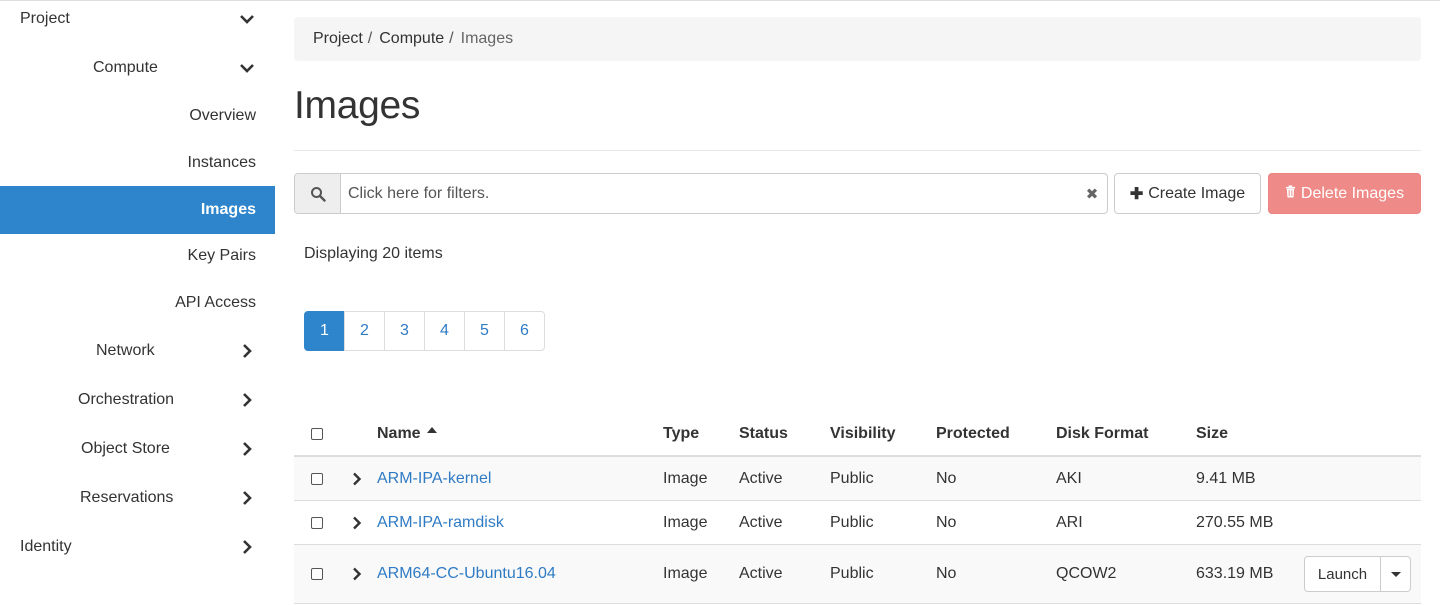 The width and height of the screenshot is (1440, 605). What do you see at coordinates (1086, 573) in the screenshot?
I see `image-disk-format: QCOW2` at bounding box center [1086, 573].